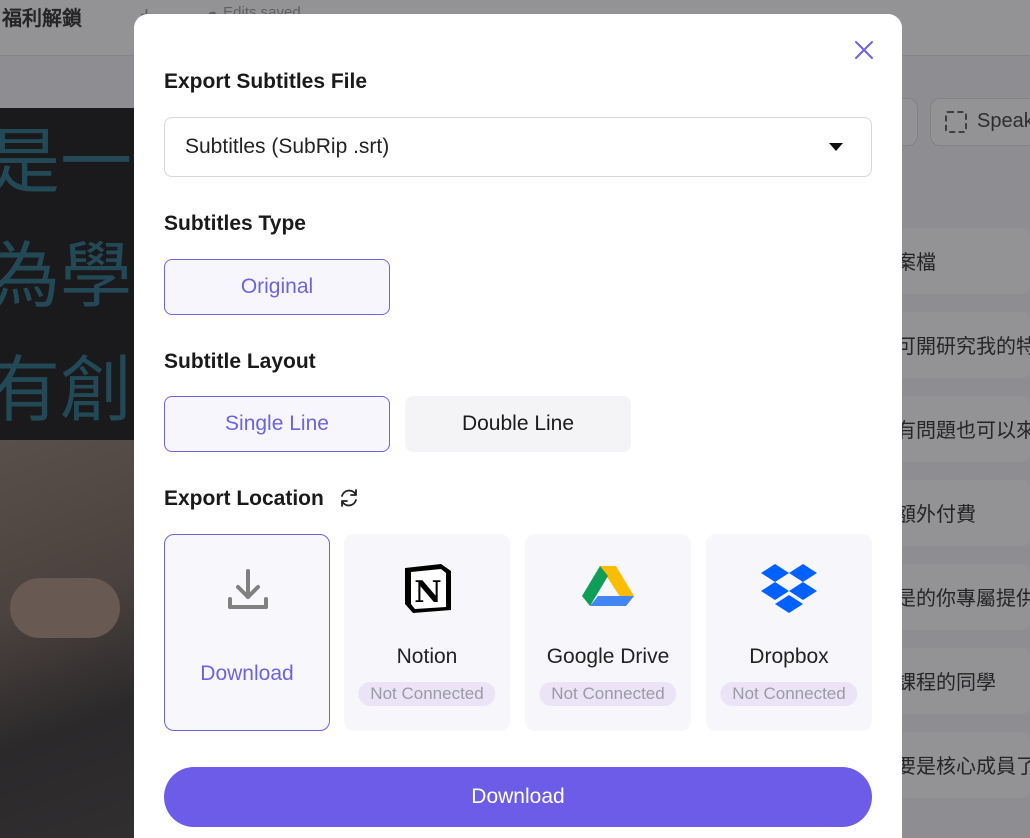 Image resolution: width=1030 pixels, height=838 pixels. I want to click on layout-single-line: Single Line, so click(277, 424).